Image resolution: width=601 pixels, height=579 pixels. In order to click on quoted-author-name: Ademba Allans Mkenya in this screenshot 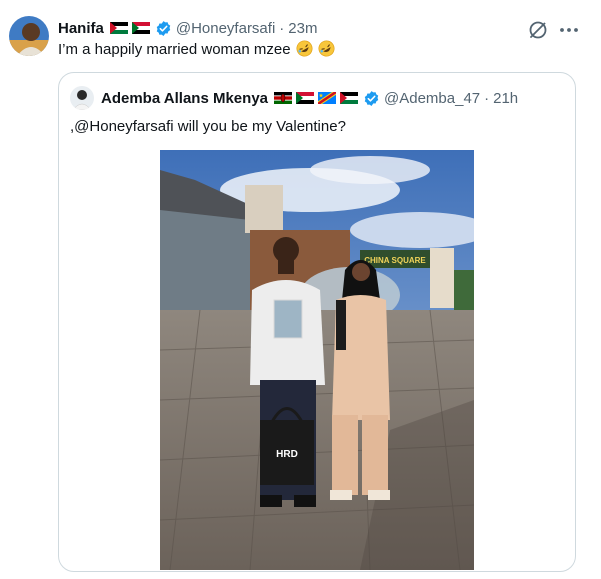, I will do `click(184, 98)`.